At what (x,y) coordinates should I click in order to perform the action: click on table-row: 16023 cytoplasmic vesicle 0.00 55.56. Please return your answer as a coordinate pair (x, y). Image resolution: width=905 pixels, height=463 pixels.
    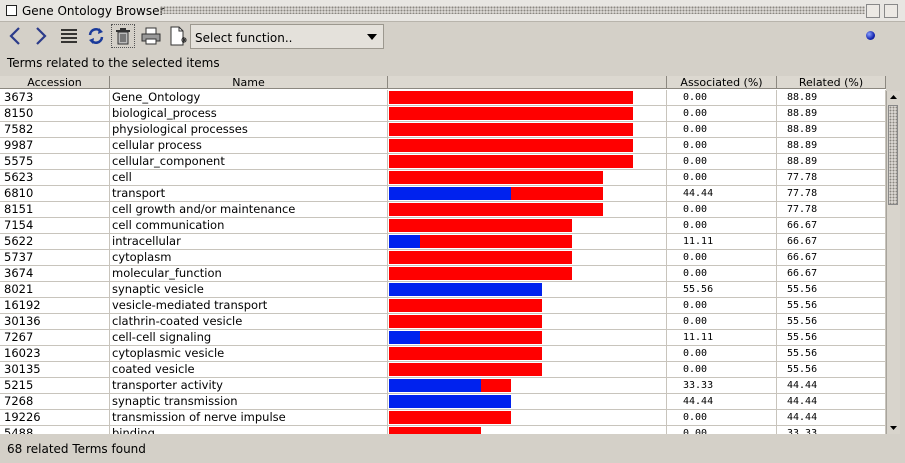
    Looking at the image, I should click on (443, 354).